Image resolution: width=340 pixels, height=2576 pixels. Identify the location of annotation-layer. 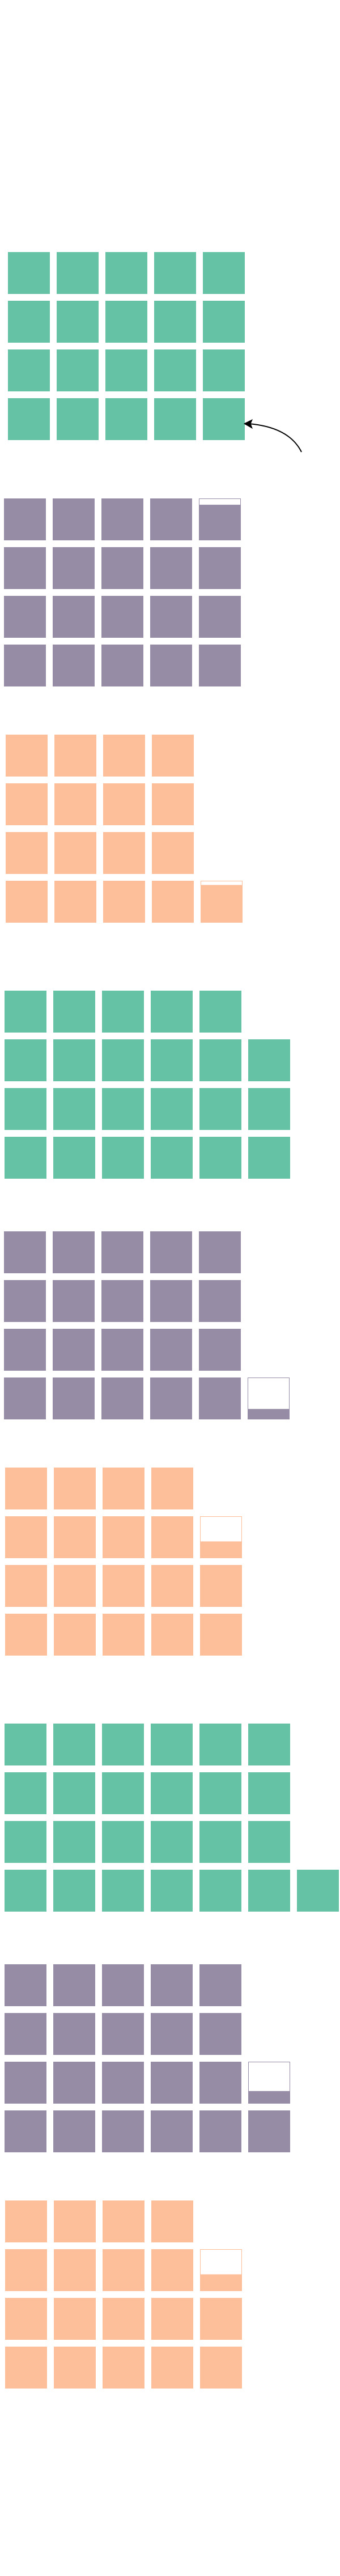
(272, 436).